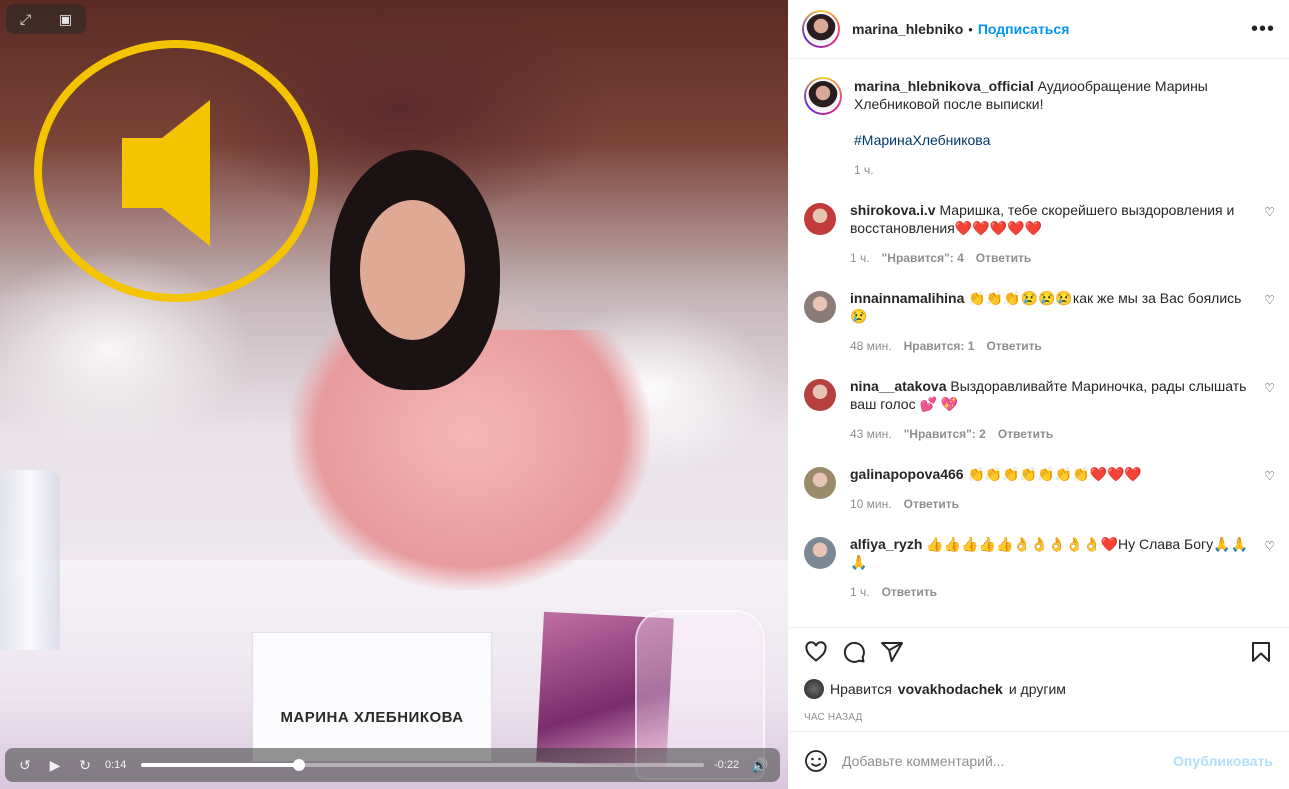  I want to click on comment-username: shirokova.i.v, so click(893, 210).